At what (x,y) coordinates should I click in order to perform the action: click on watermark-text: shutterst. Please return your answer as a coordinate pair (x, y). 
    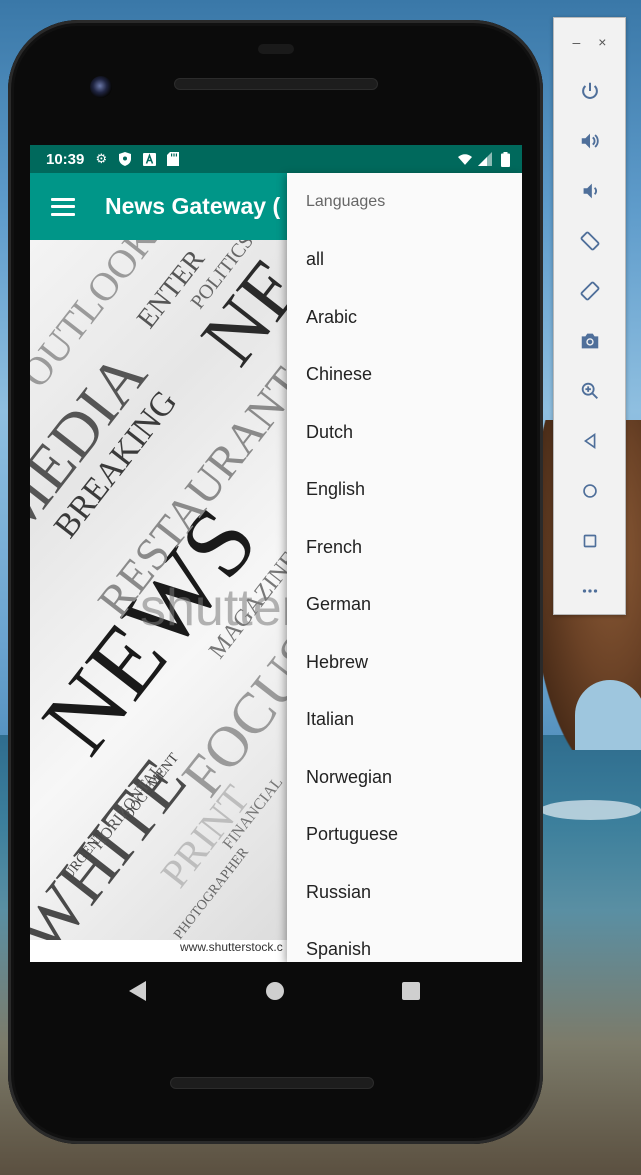
    Looking at the image, I should click on (215, 608).